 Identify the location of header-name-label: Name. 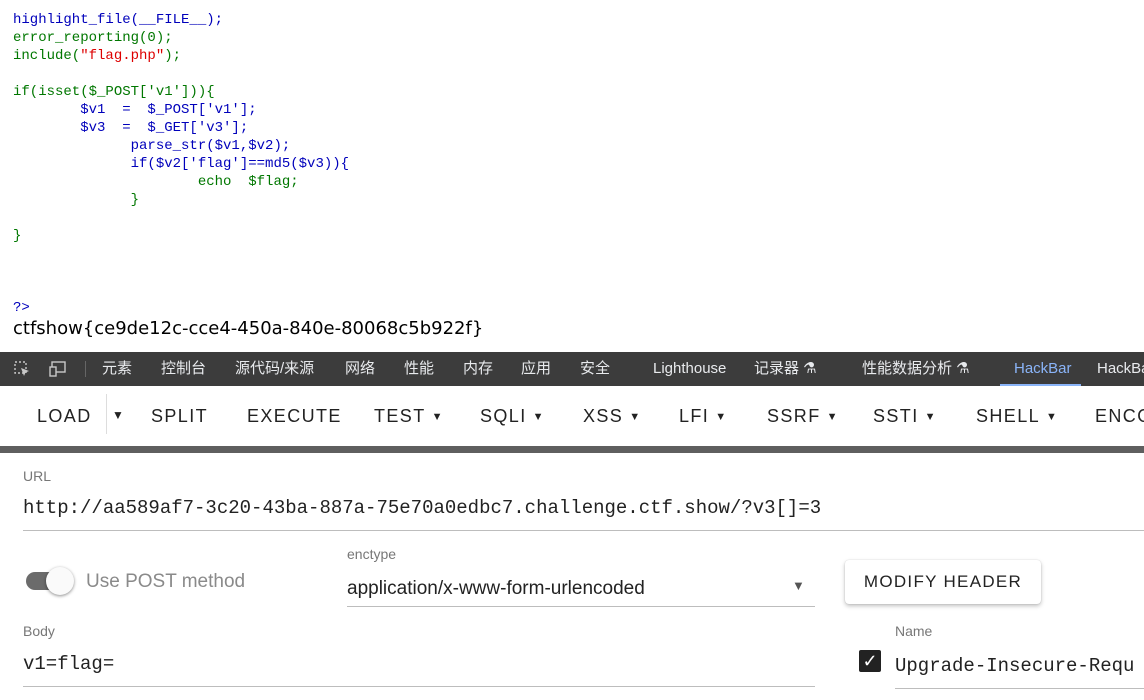
(914, 631).